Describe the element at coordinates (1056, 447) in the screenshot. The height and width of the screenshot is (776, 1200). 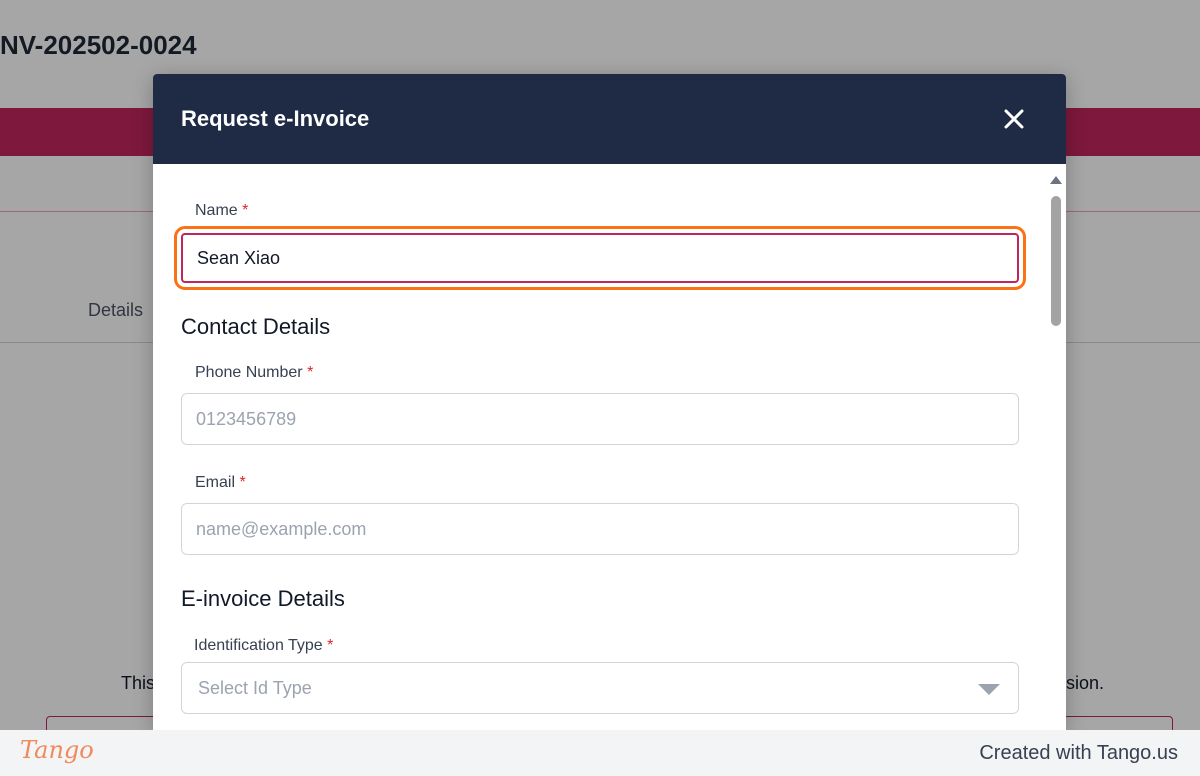
I see `modal-scrollbar` at that location.